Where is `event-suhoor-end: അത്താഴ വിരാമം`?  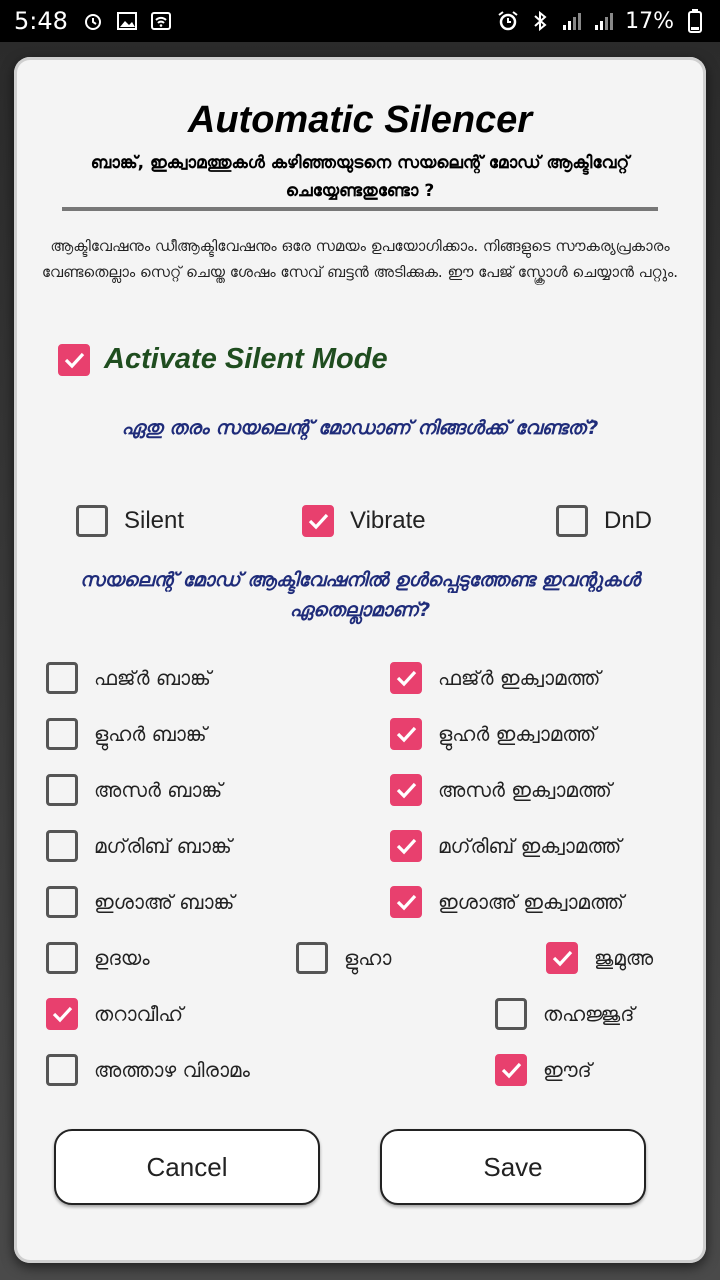
event-suhoor-end: അത്താഴ വിരാമം is located at coordinates (148, 1070).